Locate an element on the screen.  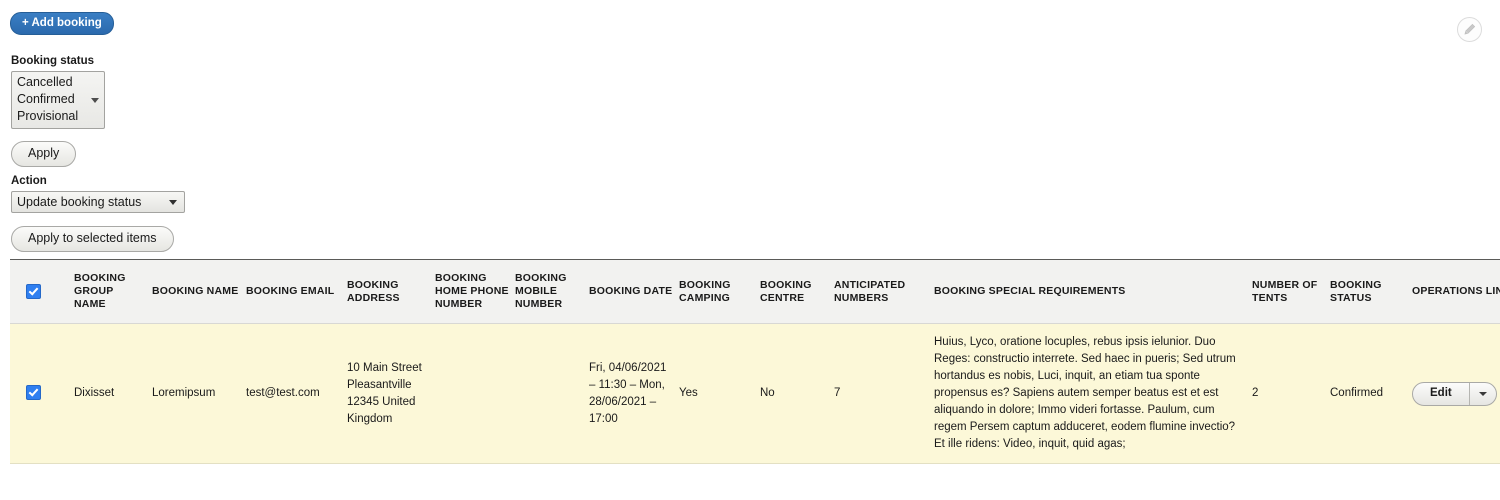
cell-anticipated-numbers: 7 is located at coordinates (837, 393).